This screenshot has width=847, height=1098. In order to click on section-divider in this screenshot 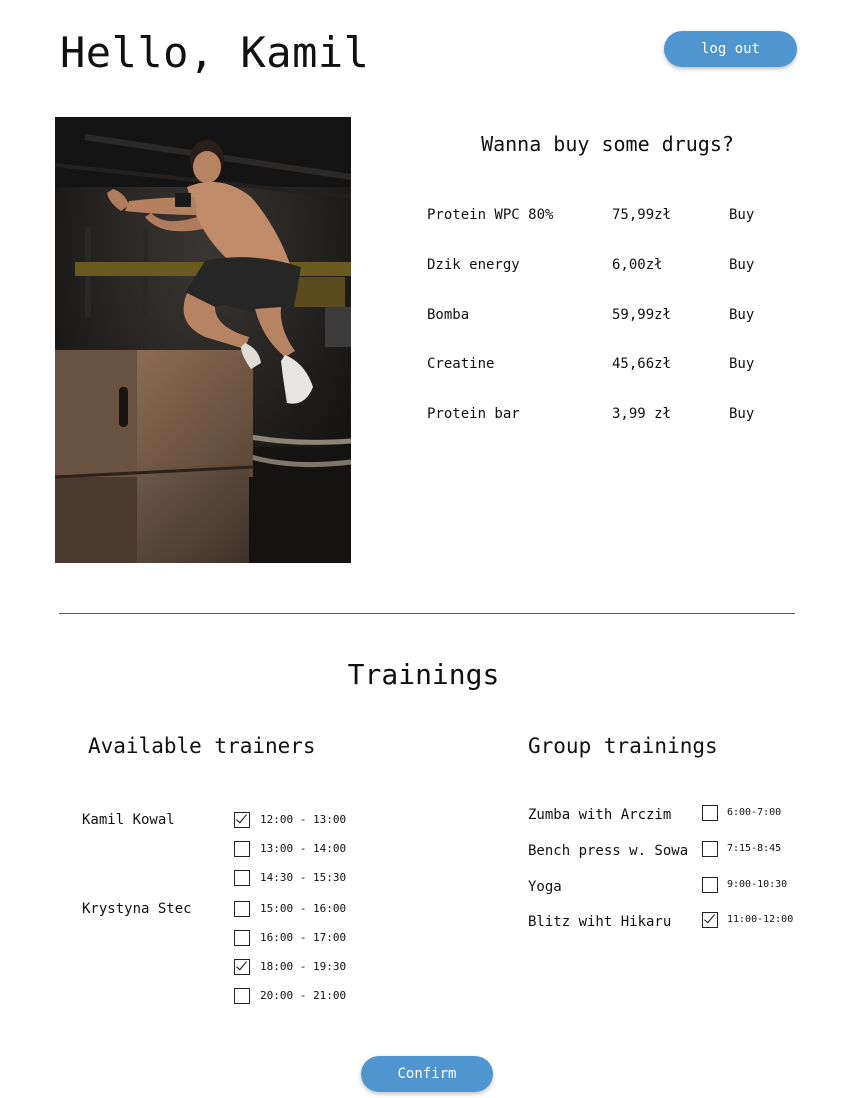, I will do `click(427, 613)`.